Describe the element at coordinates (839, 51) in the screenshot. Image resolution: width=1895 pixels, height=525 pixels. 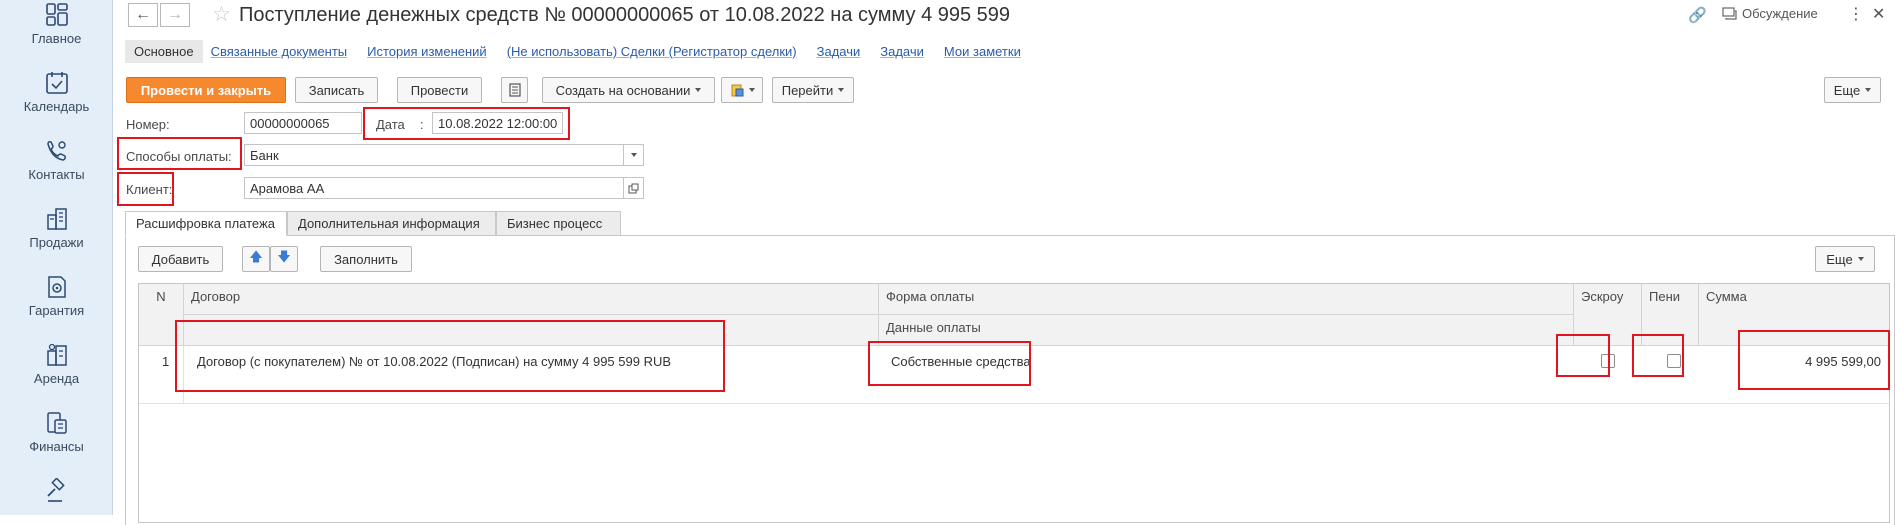
I see `link-tasks-1: Задачи` at that location.